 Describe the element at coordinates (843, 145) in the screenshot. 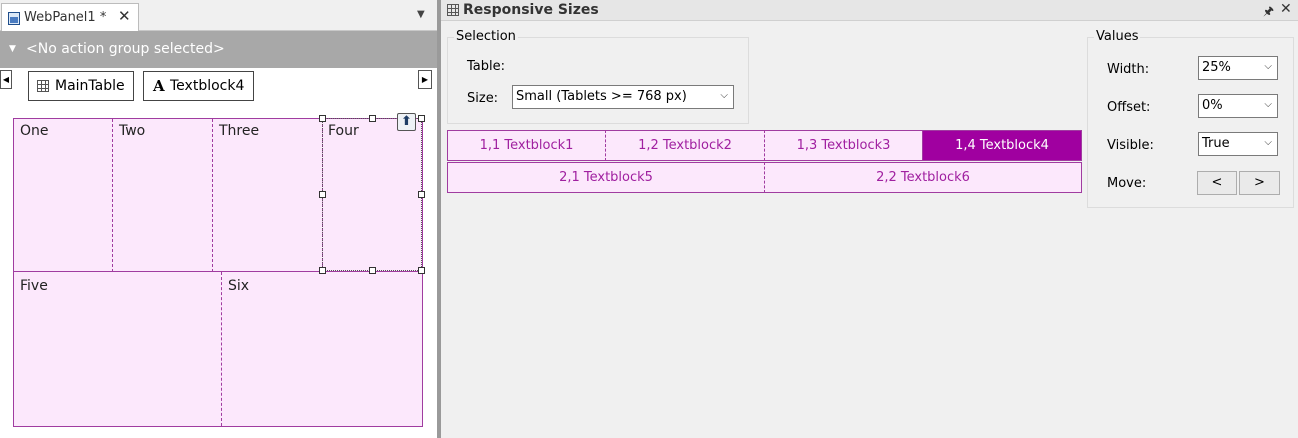

I see `grid-cell-1-3: 1,3 Textblock3` at that location.